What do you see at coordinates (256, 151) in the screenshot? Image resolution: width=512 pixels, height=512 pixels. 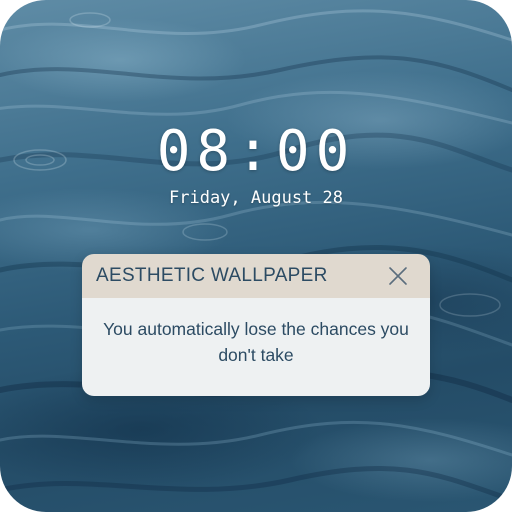 I see `lockscreen-time: 08:00` at bounding box center [256, 151].